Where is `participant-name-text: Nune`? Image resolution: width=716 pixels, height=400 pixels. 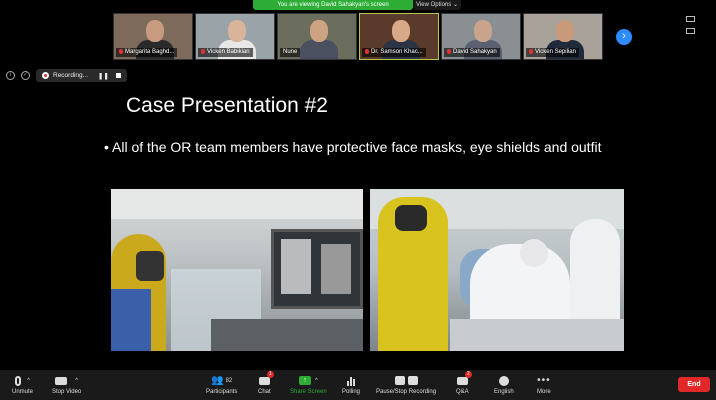 participant-name-text: Nune is located at coordinates (290, 52).